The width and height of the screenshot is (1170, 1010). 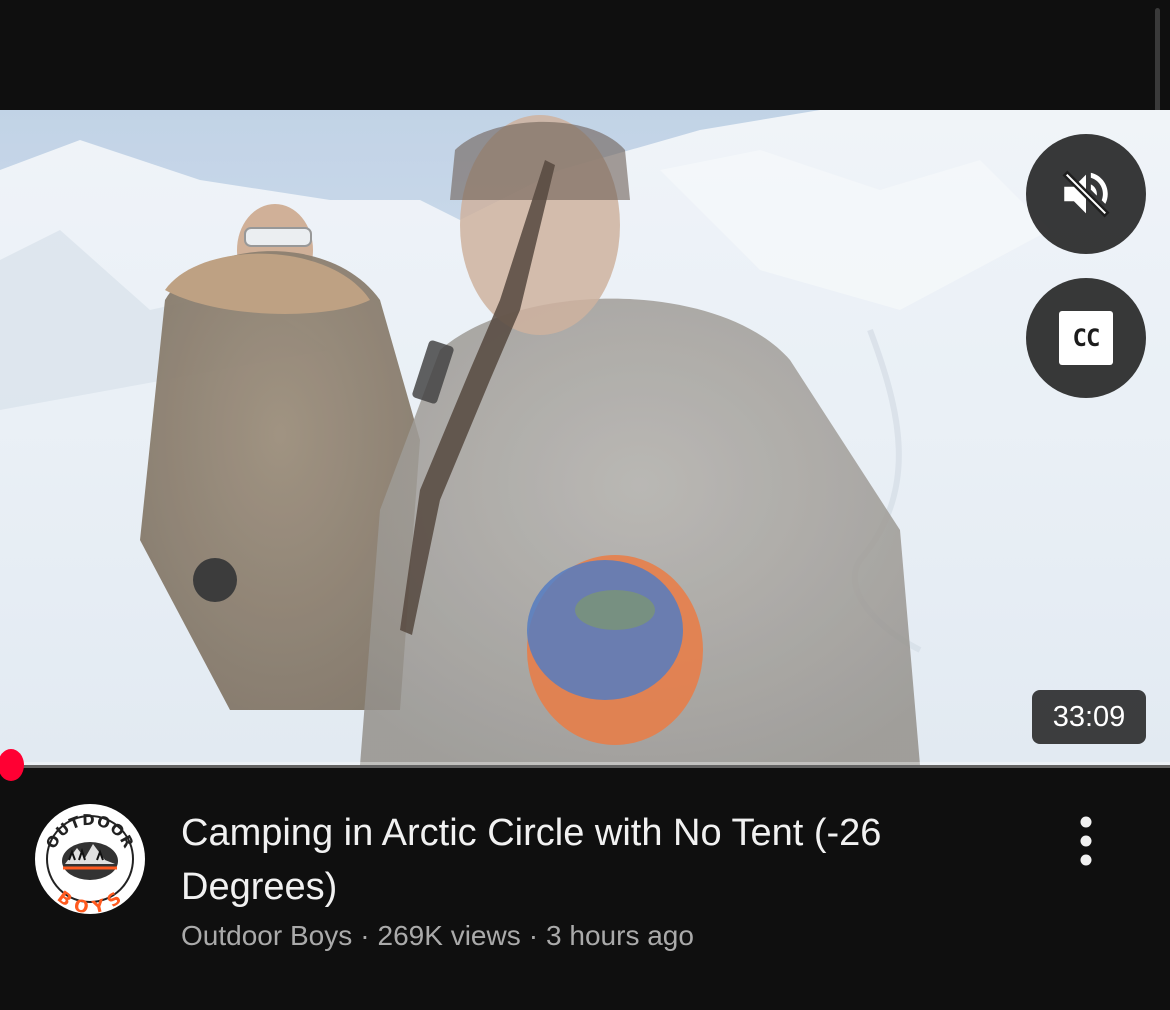 What do you see at coordinates (449, 935) in the screenshot?
I see `view-count: 269K views` at bounding box center [449, 935].